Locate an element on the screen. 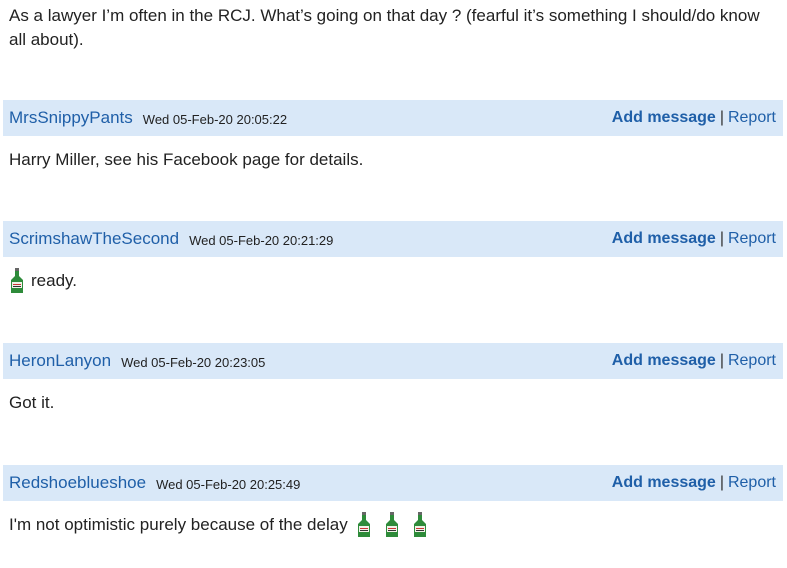 This screenshot has width=787, height=568. username-link: Redshoeblueshoe is located at coordinates (77, 483).